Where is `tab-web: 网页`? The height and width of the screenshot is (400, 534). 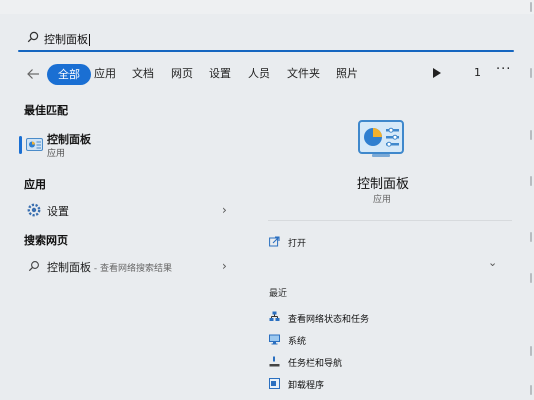 tab-web: 网页 is located at coordinates (182, 74).